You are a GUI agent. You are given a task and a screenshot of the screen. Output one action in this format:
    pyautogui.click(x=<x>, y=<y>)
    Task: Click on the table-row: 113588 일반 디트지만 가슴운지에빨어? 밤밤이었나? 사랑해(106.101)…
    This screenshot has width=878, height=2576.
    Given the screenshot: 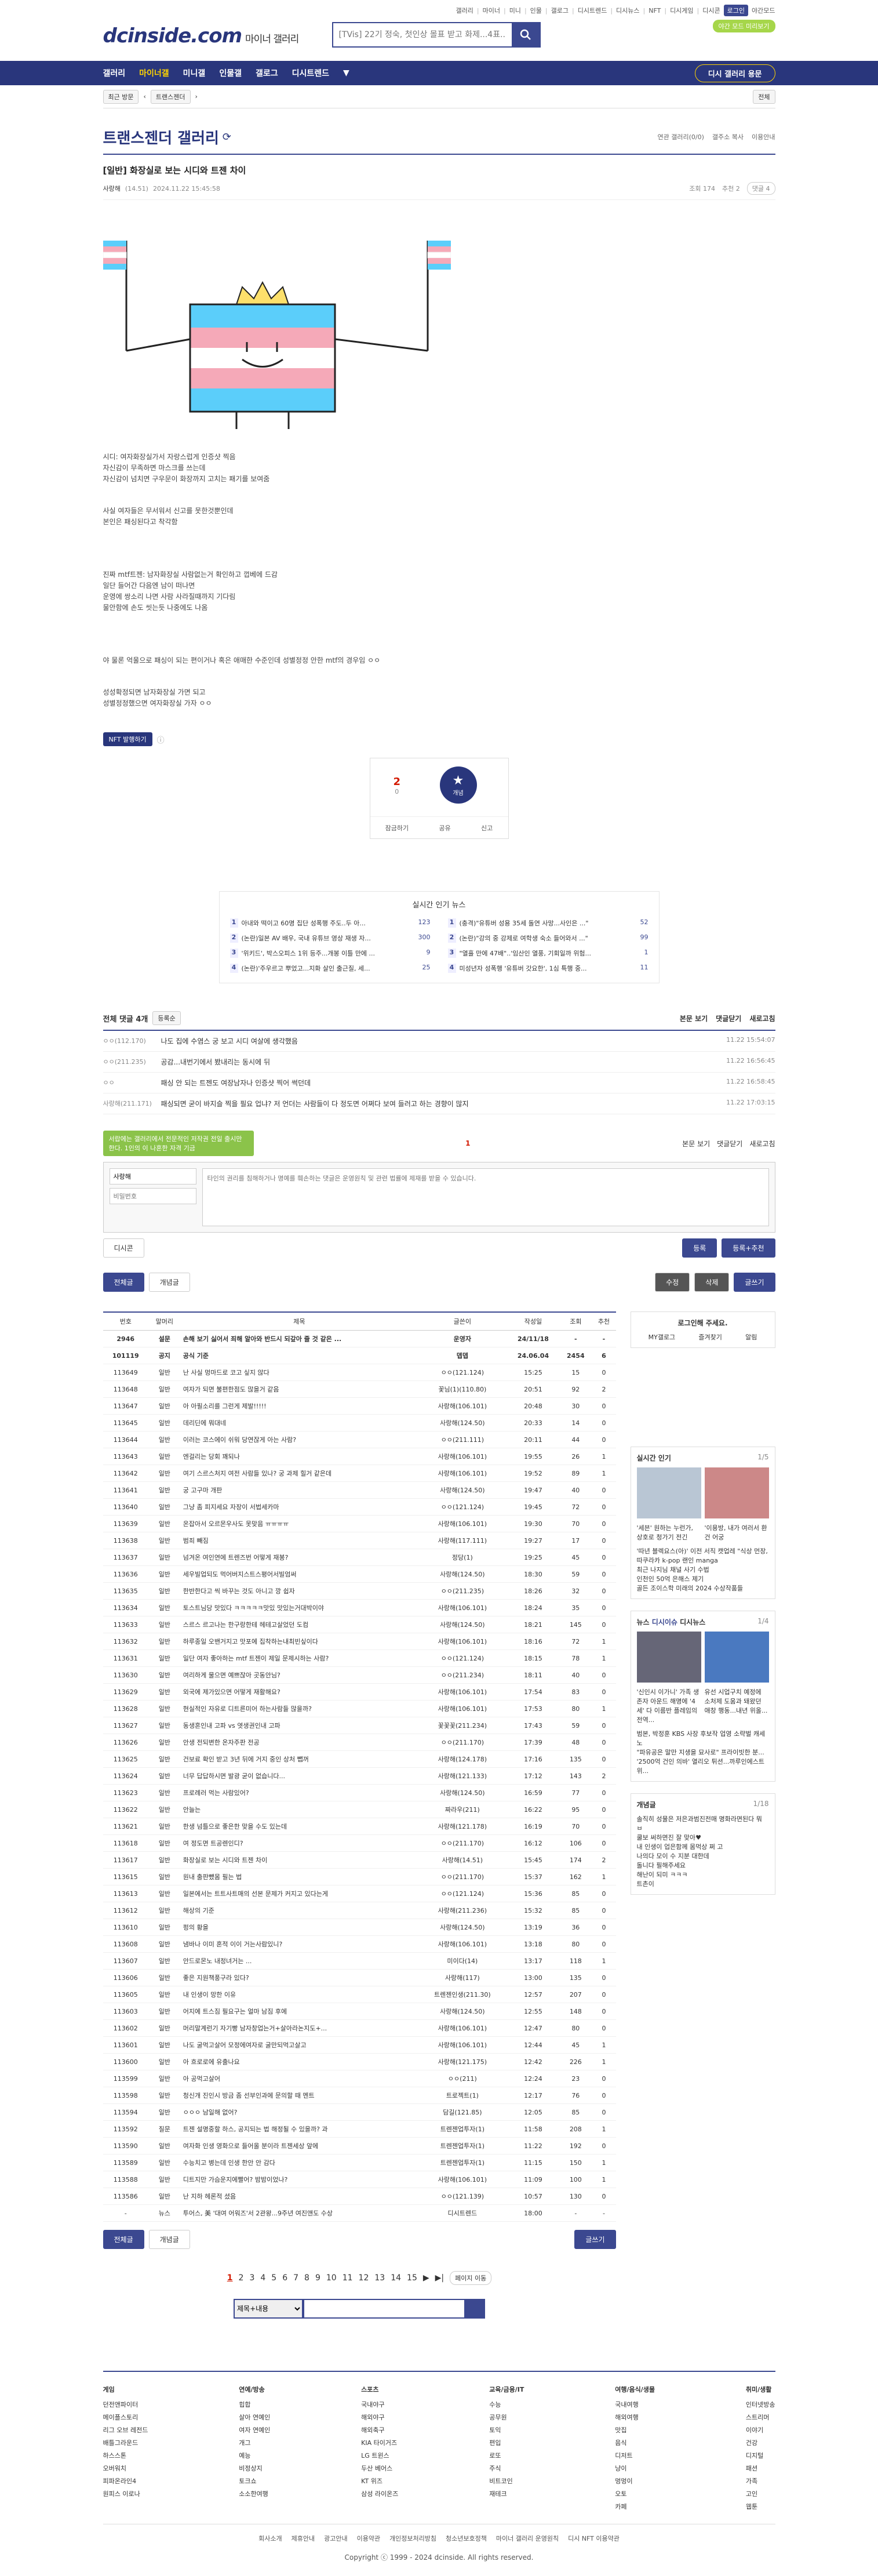 What is the action you would take?
    pyautogui.click(x=359, y=2179)
    